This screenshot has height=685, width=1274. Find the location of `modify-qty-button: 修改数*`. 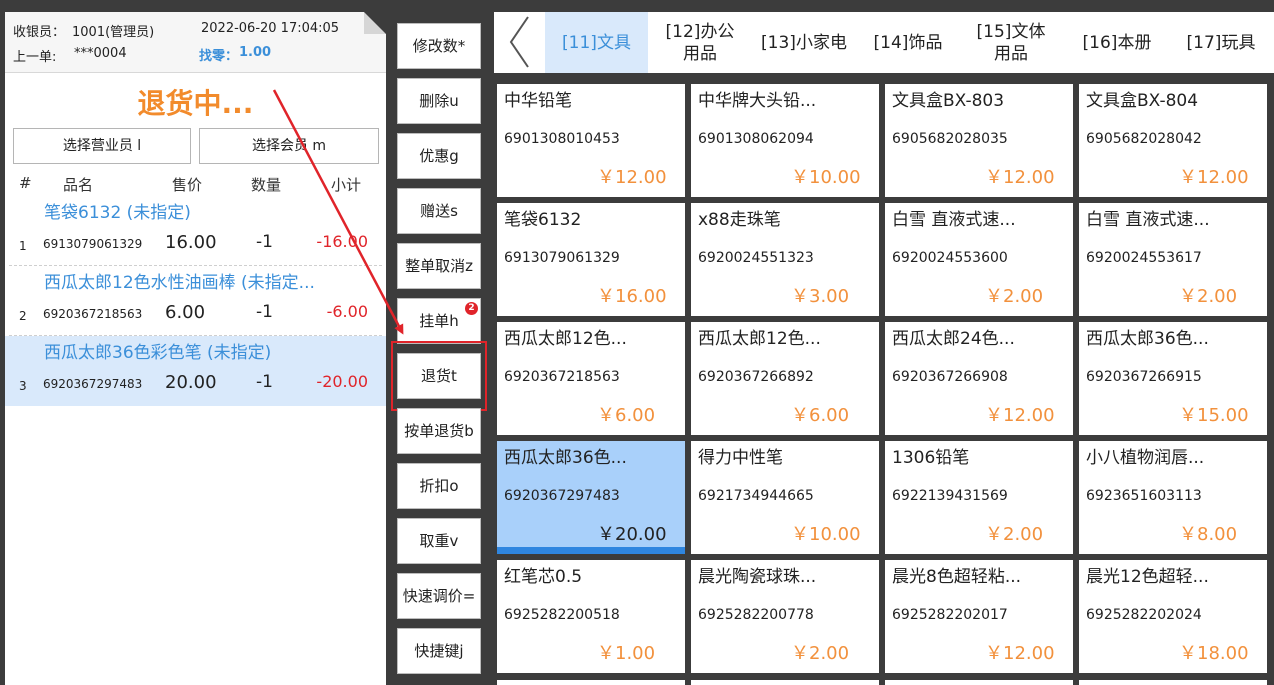

modify-qty-button: 修改数* is located at coordinates (439, 46).